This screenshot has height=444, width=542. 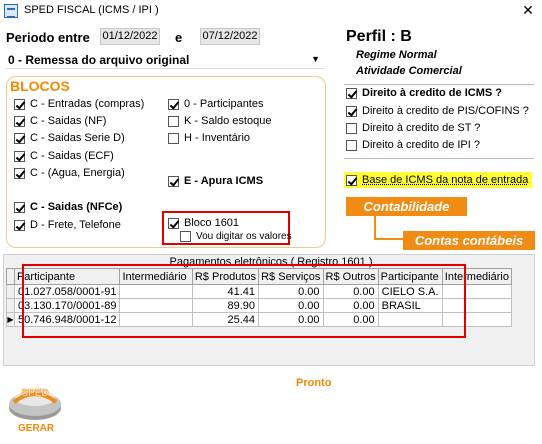 I want to click on checkbox-label: C - Saidas Serie D), so click(x=77, y=138).